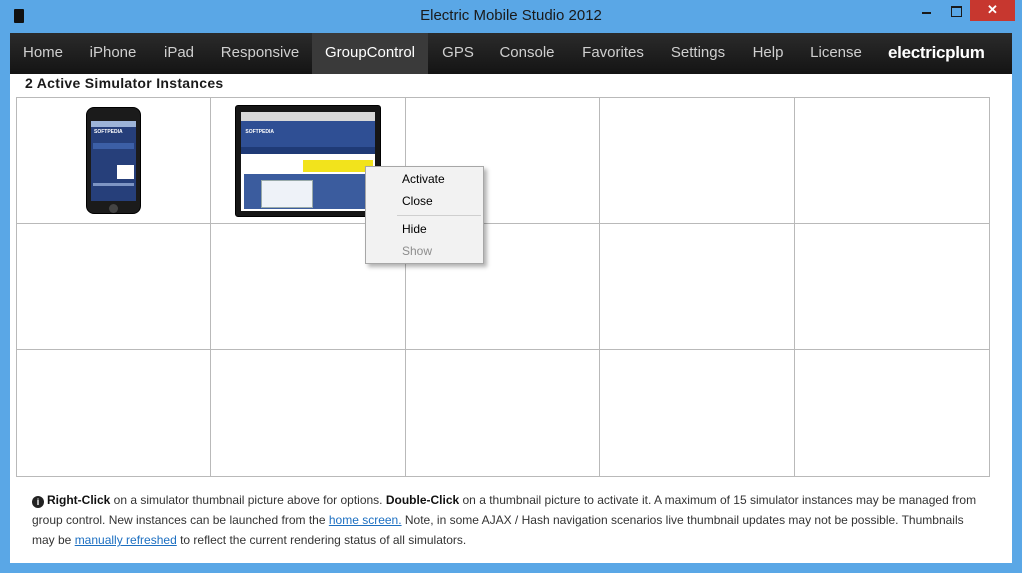  Describe the element at coordinates (956, 10) in the screenshot. I see `maximize-button` at that location.